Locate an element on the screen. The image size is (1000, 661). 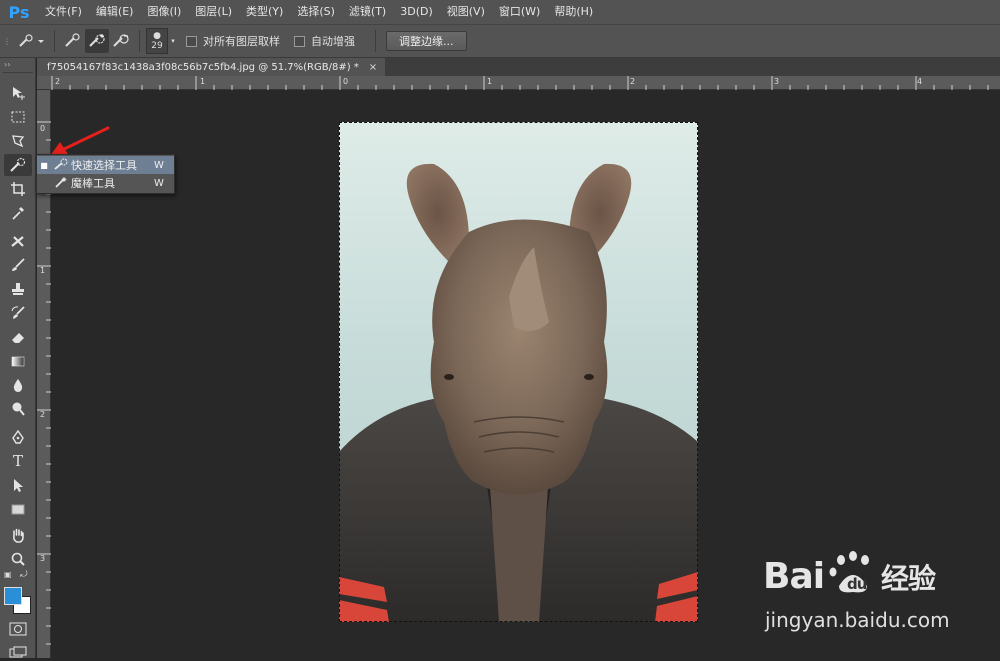
menu-window: 窗口(W) is located at coordinates (519, 12).